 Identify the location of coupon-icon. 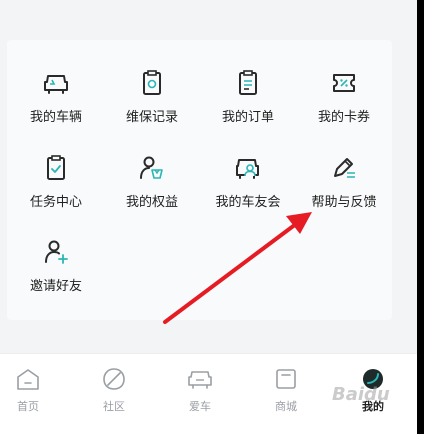
(344, 83).